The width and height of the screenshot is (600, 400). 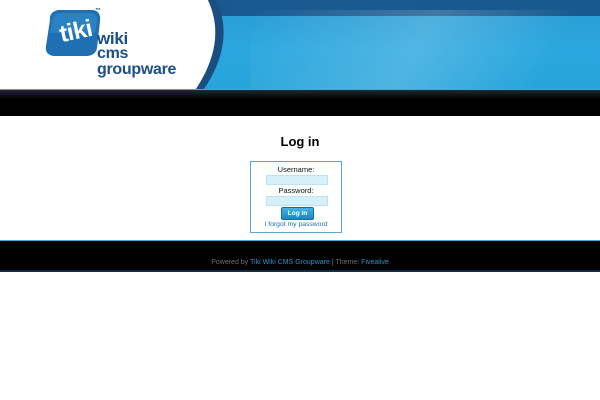 I want to click on page-title: Log in, so click(x=300, y=141).